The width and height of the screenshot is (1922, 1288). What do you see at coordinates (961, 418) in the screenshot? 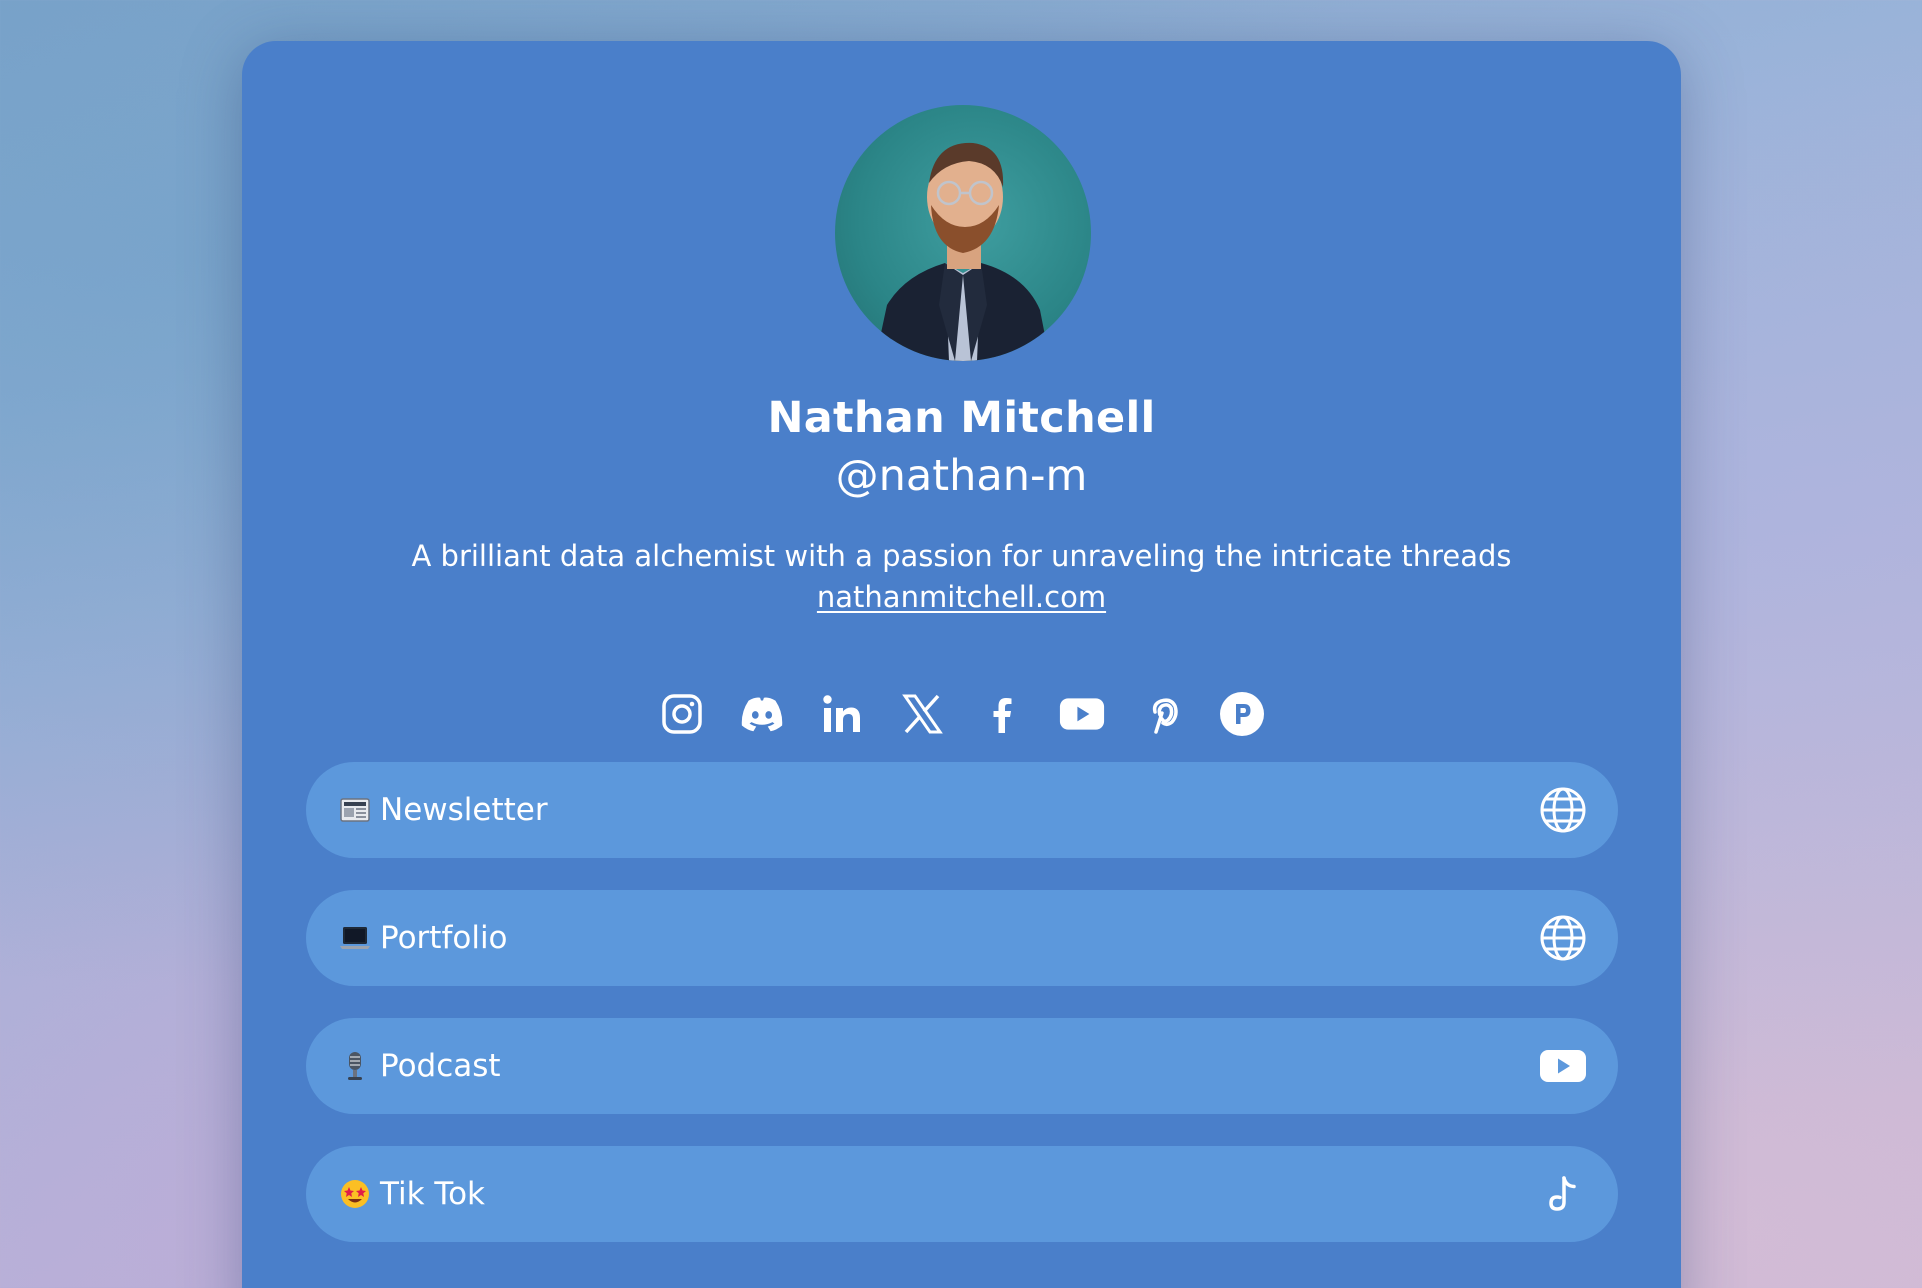
I see `profile-name: Nathan Mitchell` at bounding box center [961, 418].